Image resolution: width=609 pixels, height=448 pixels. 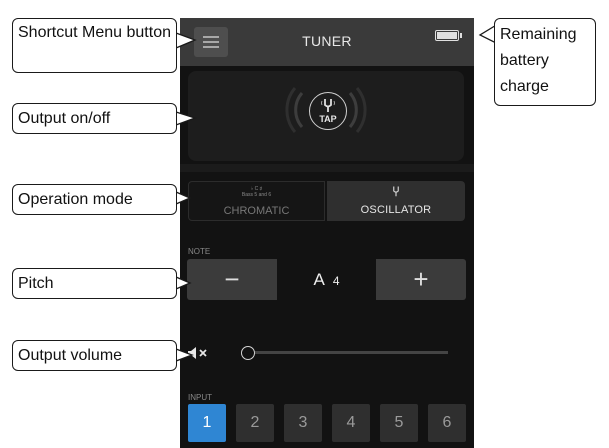 What do you see at coordinates (94, 283) in the screenshot?
I see `callout-pitch: Pitch` at bounding box center [94, 283].